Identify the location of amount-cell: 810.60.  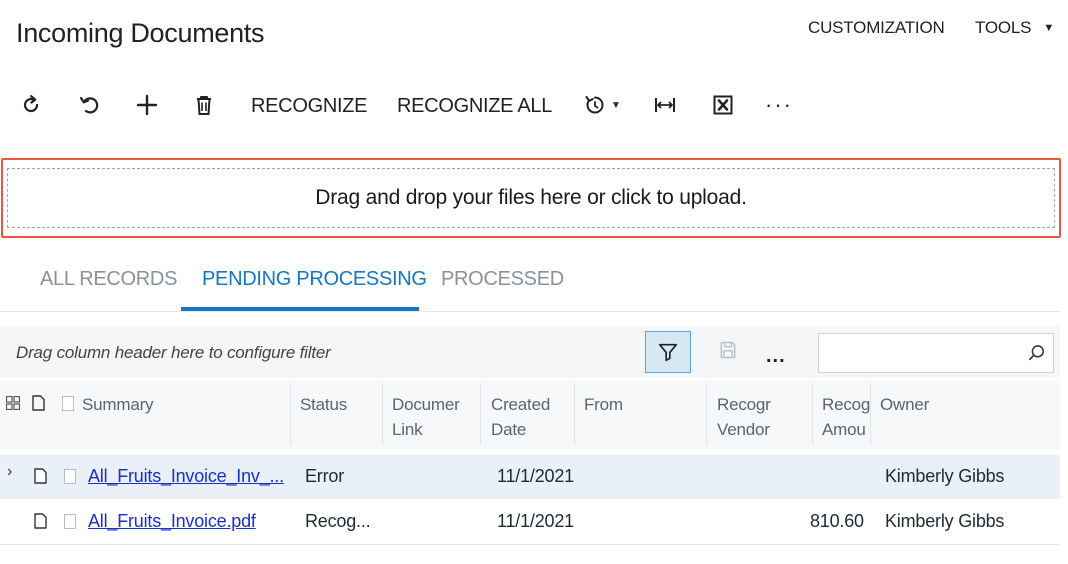
(837, 521).